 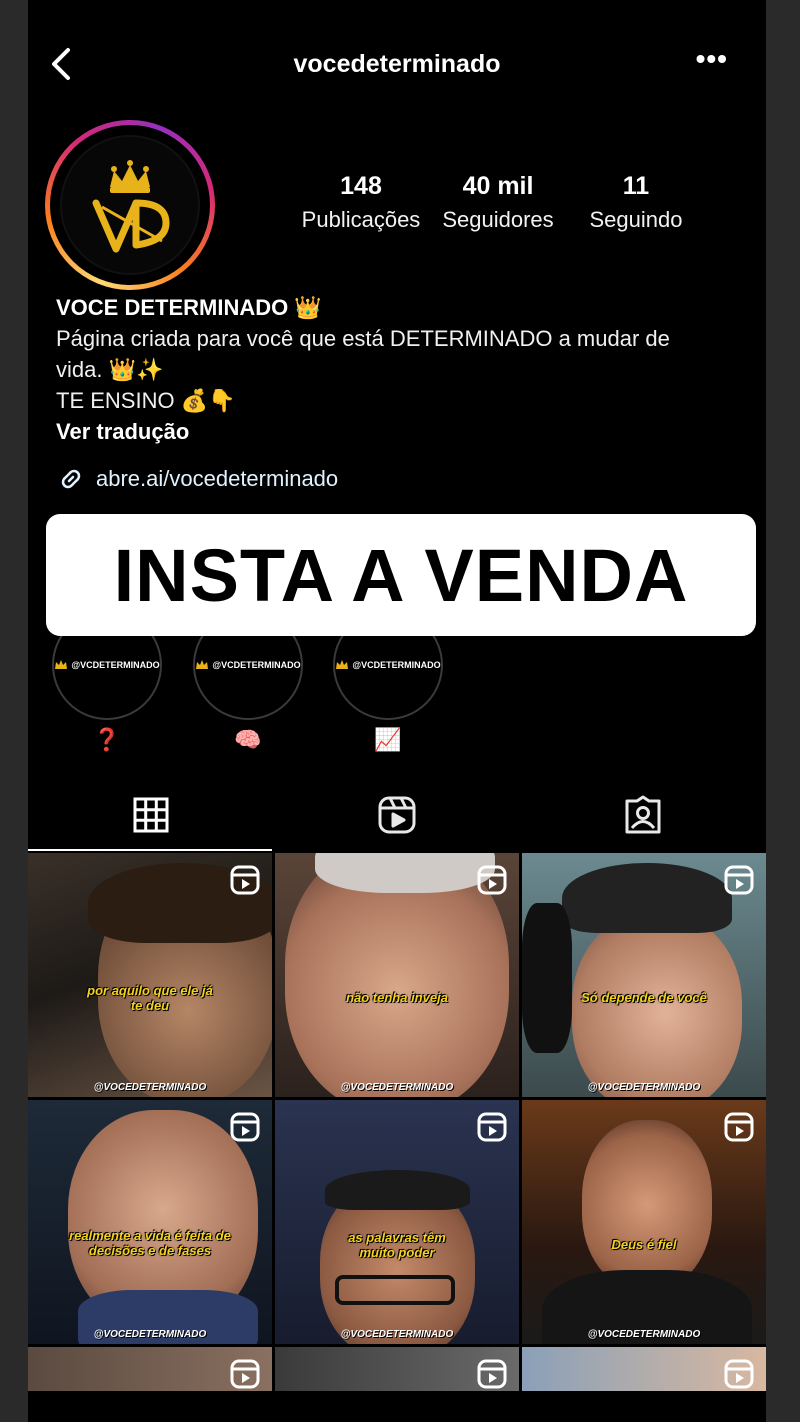 What do you see at coordinates (636, 219) in the screenshot?
I see `stat-following-label: Seguindo` at bounding box center [636, 219].